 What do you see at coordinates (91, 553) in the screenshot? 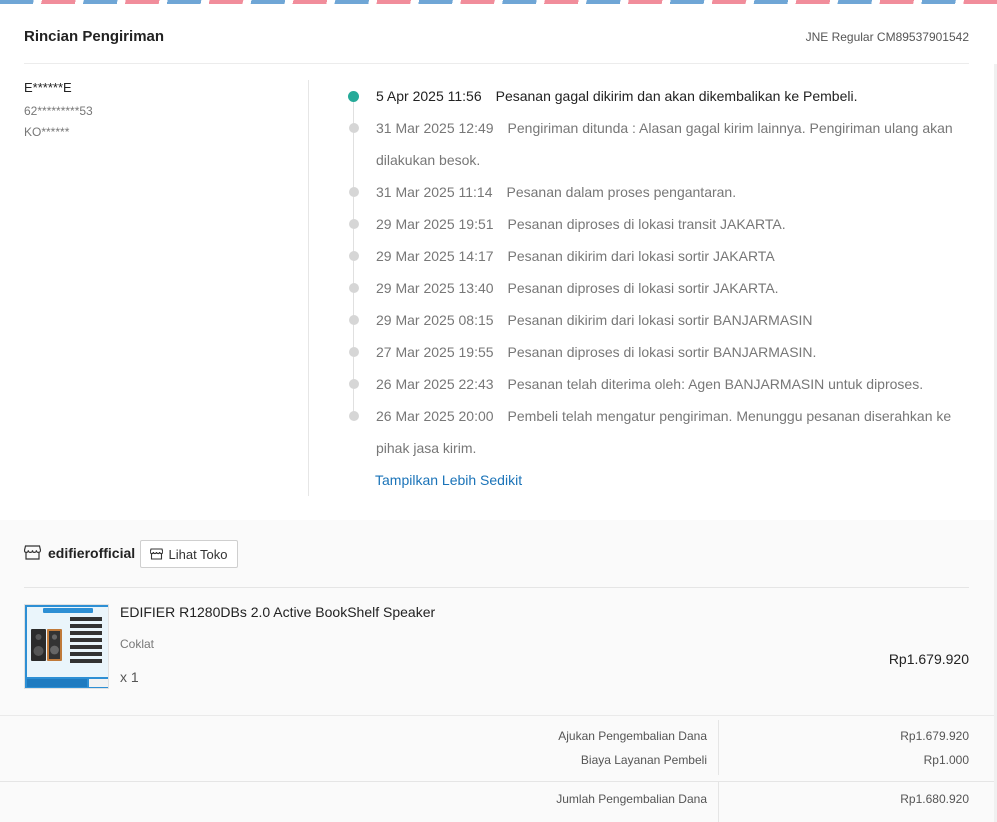
I see `shop-name: edifierofficial` at bounding box center [91, 553].